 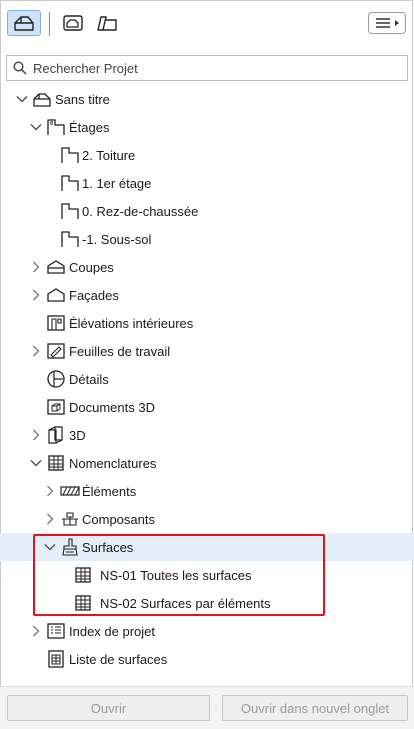 What do you see at coordinates (140, 211) in the screenshot?
I see `tree-item-label: 0. Rez-de-chaussée` at bounding box center [140, 211].